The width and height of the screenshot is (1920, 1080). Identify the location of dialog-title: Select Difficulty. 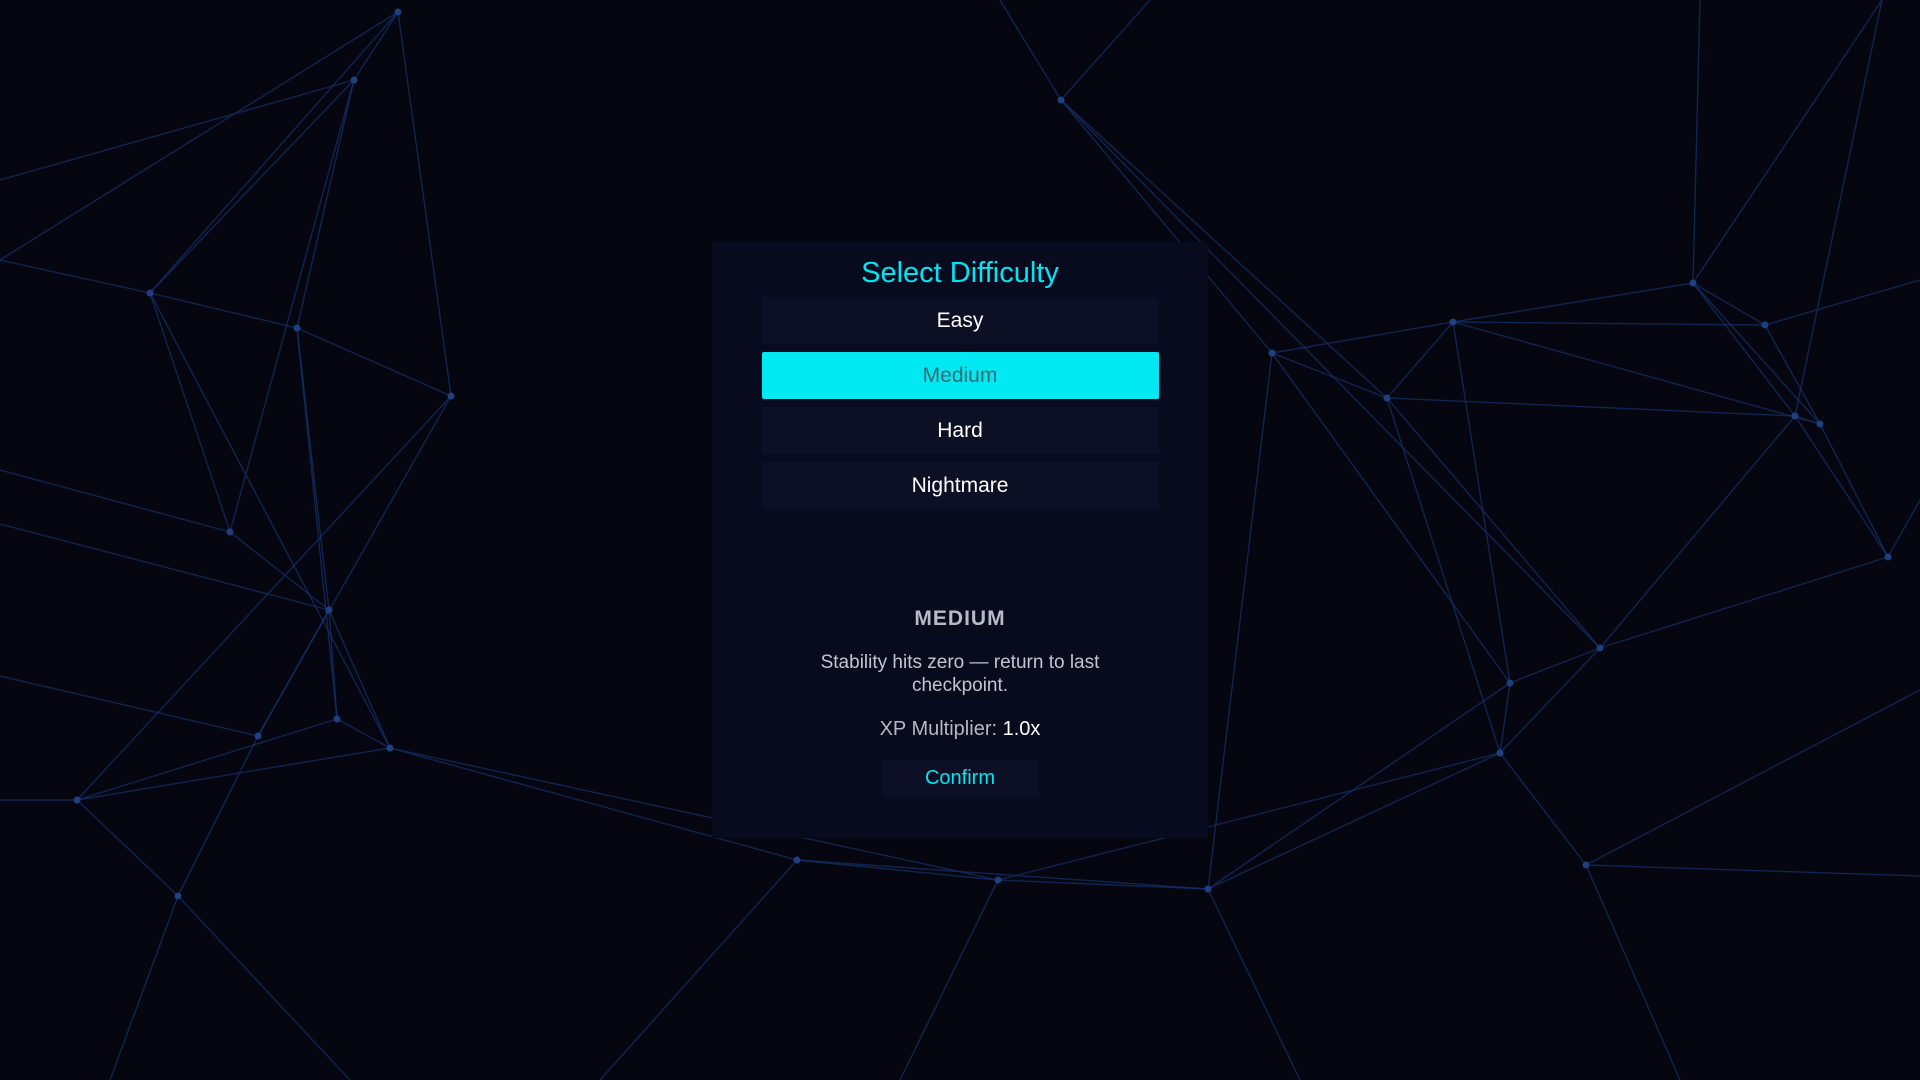
(960, 273).